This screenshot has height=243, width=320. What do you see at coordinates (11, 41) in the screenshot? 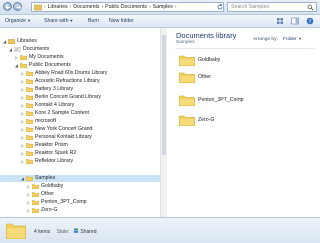
I see `libraries-icon` at bounding box center [11, 41].